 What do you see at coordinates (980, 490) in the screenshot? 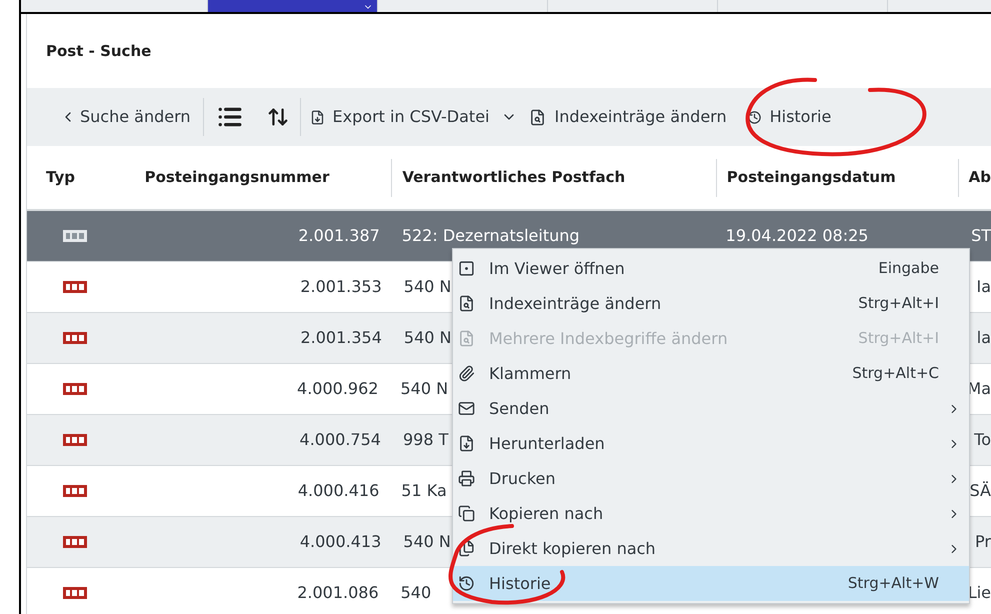
I see `table-cell: SÄ` at bounding box center [980, 490].